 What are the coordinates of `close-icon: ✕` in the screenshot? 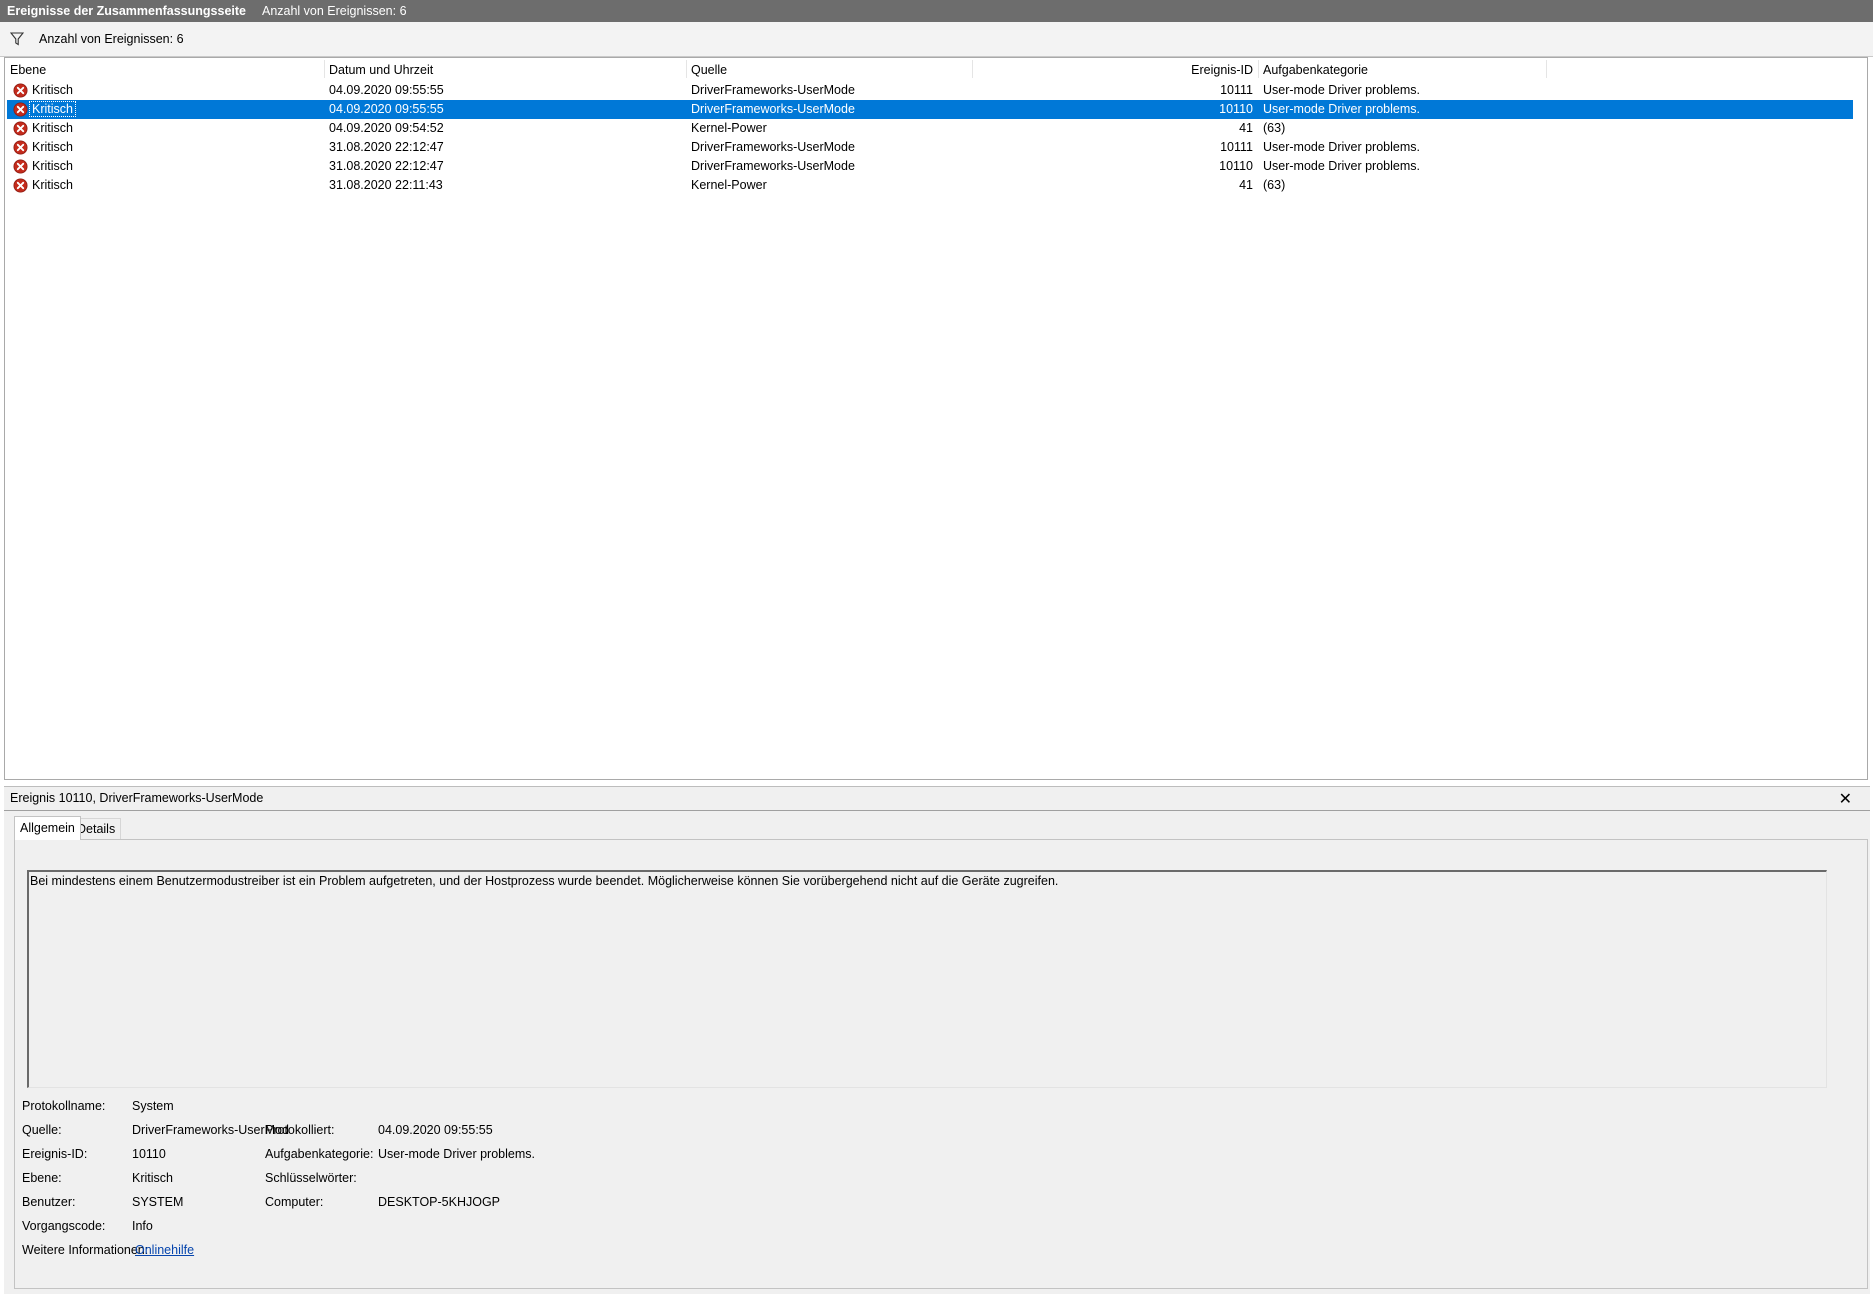 It's located at (1845, 799).